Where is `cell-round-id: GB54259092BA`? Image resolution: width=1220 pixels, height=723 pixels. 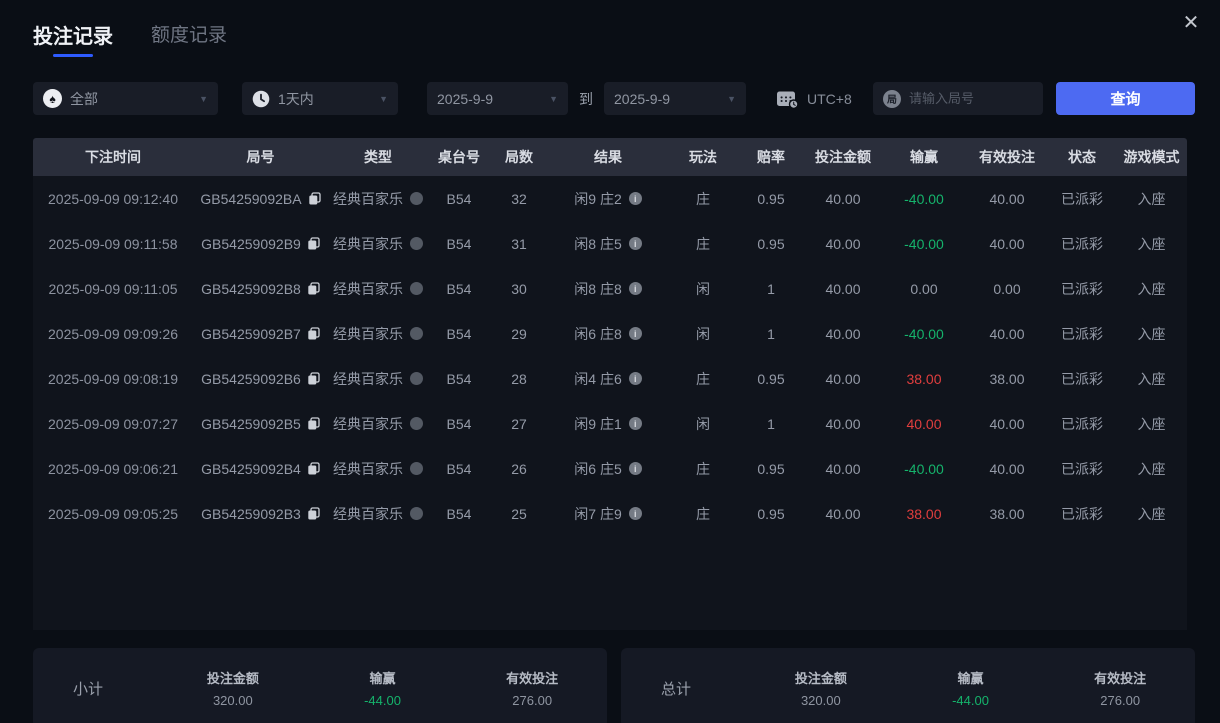 cell-round-id: GB54259092BA is located at coordinates (260, 199).